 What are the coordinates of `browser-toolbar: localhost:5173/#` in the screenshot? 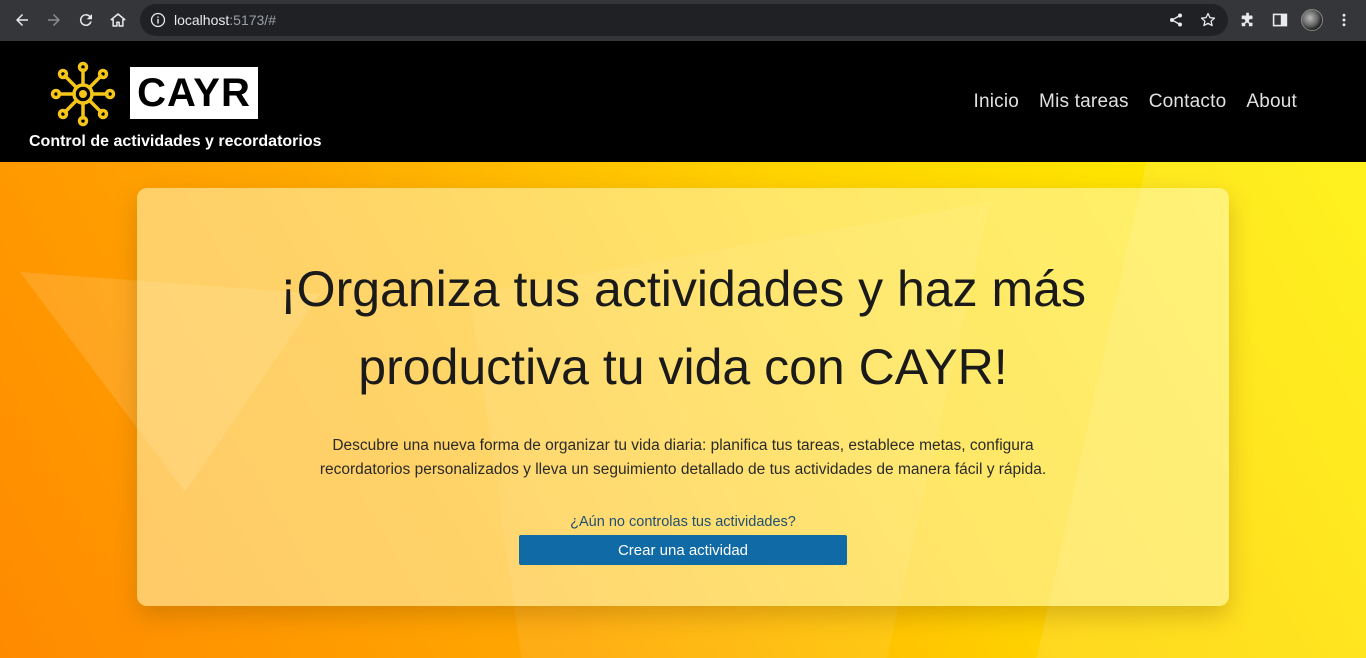 It's located at (683, 20).